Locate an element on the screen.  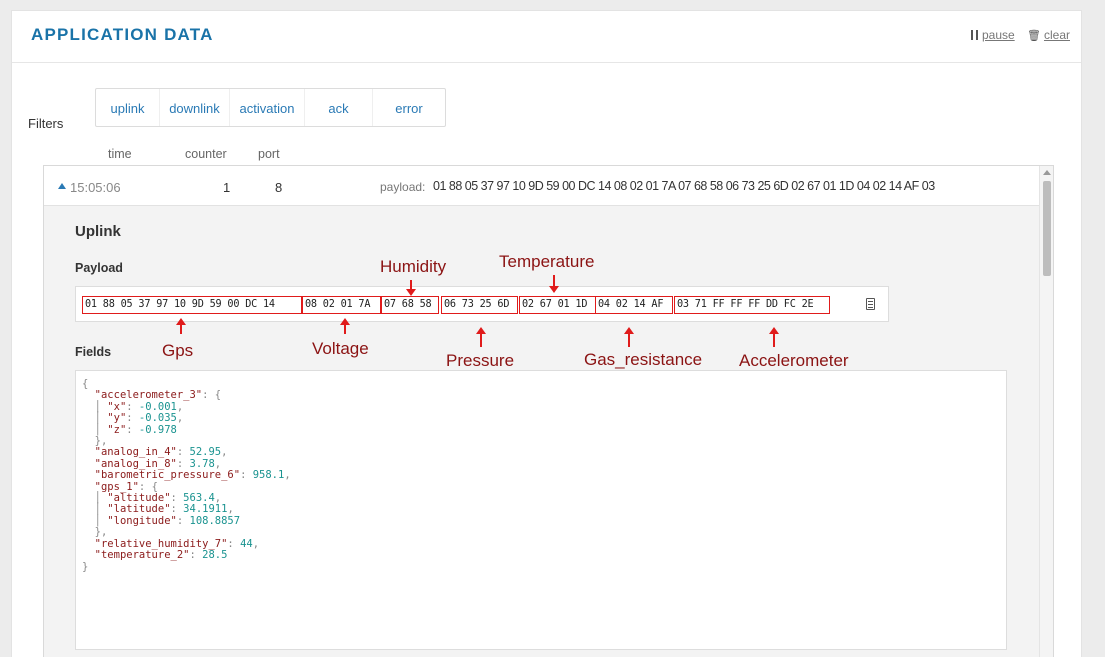
json-value: : -0.001, is located at coordinates (155, 406).